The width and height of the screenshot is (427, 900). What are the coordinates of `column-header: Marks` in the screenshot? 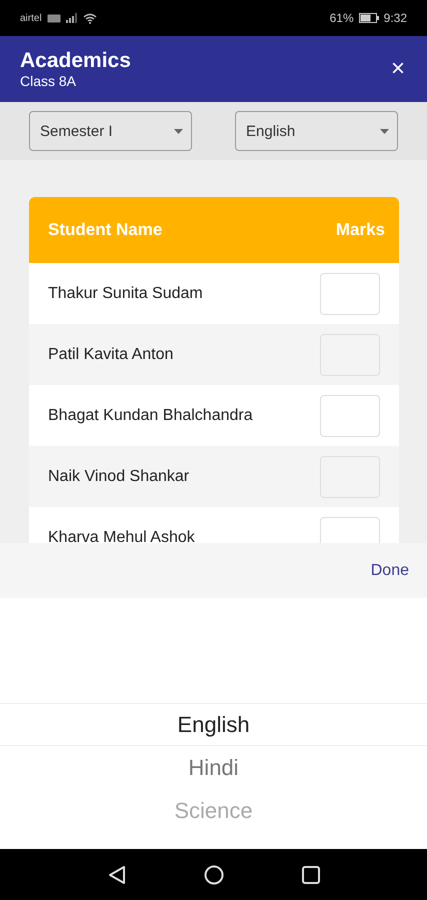 It's located at (360, 230).